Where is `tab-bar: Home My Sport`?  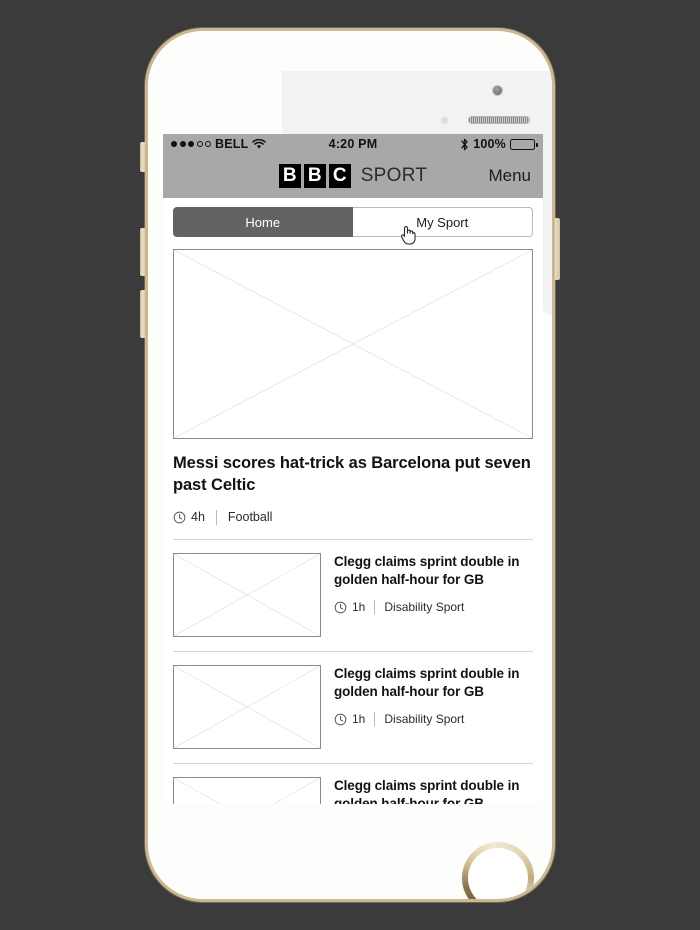
tab-bar: Home My Sport is located at coordinates (353, 226).